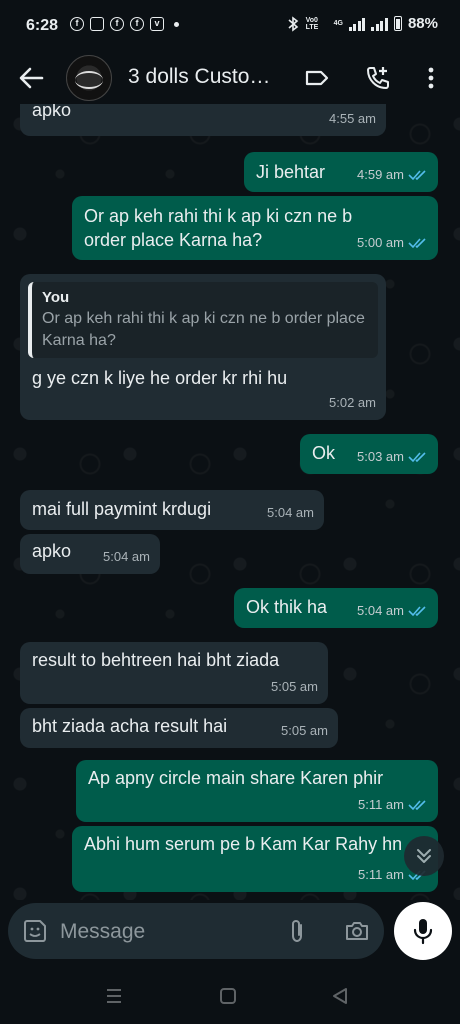  I want to click on message-outgoing: Ok thik ha 5:04 am, so click(336, 608).